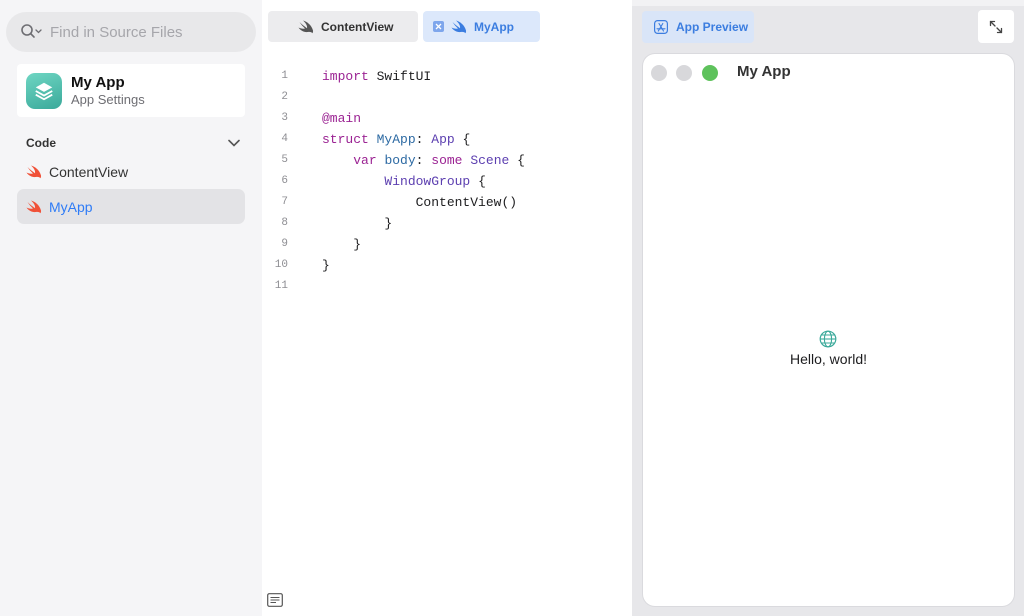 Image resolution: width=1024 pixels, height=616 pixels. I want to click on sidebar-item-myapp: MyApp, so click(131, 206).